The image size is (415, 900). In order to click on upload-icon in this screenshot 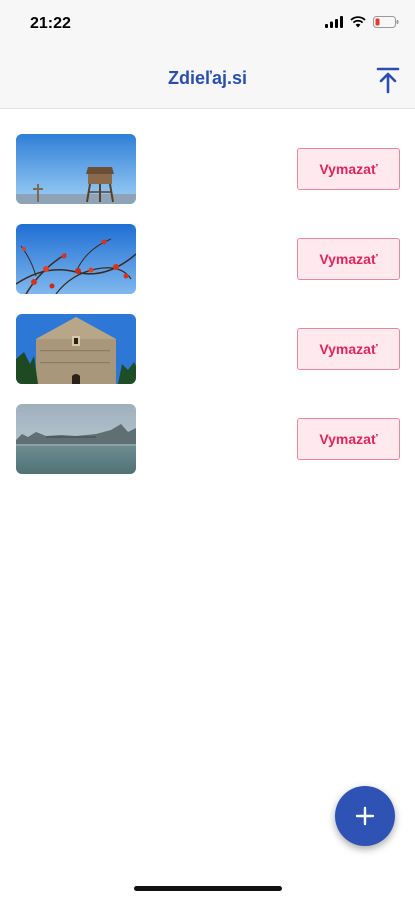, I will do `click(388, 80)`.